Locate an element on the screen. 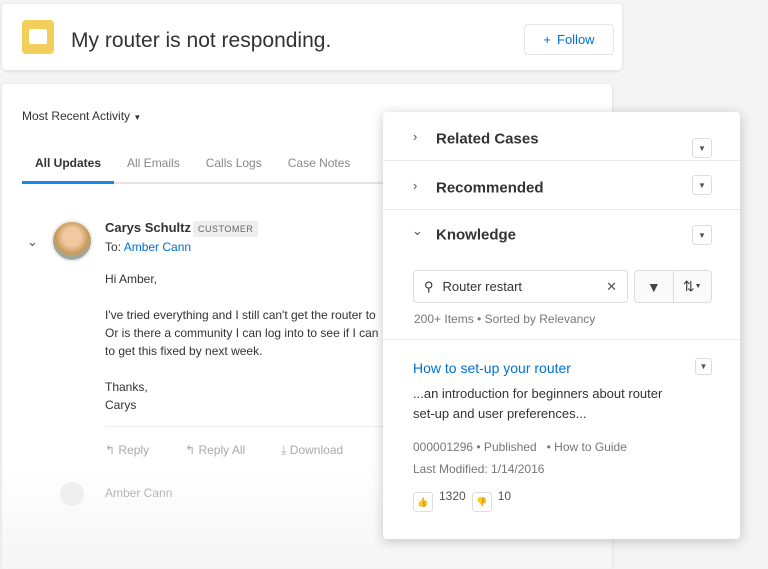 The width and height of the screenshot is (768, 569). tab-calls-logs: Calls Logs is located at coordinates (234, 164).